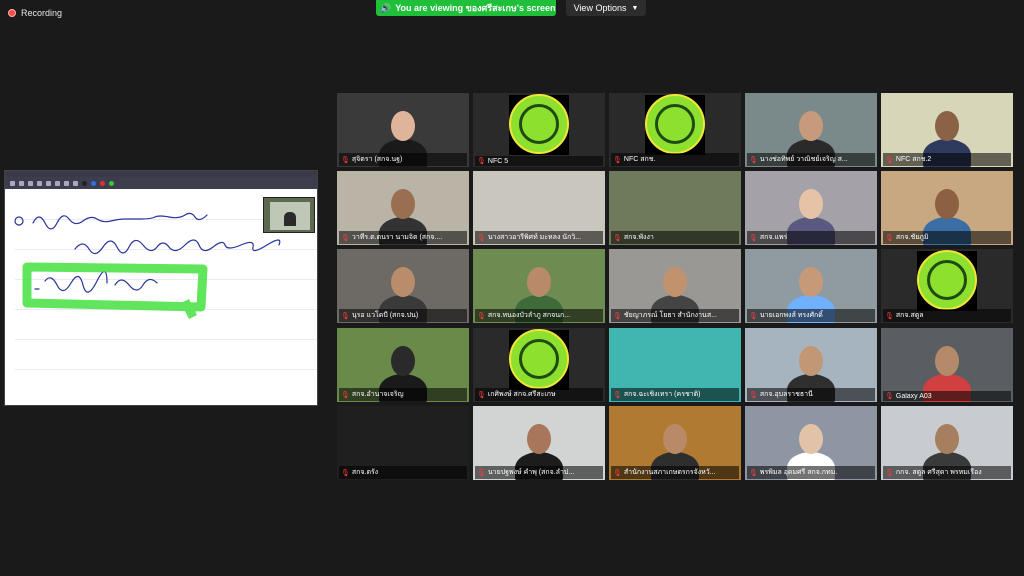 The width and height of the screenshot is (1024, 576). Describe the element at coordinates (403, 159) in the screenshot. I see `participant-name-label: 🎙 สุจิตรา (สกจ.นฐ)` at that location.